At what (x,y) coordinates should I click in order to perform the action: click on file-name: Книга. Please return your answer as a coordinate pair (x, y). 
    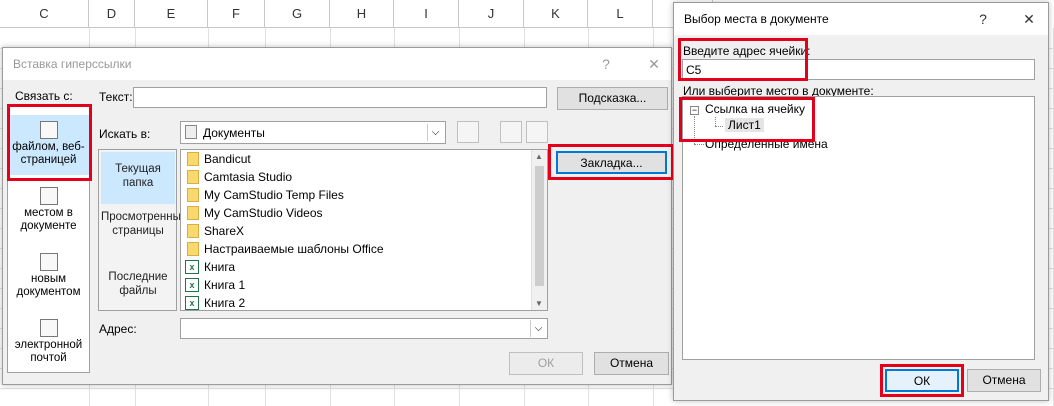
    Looking at the image, I should click on (220, 267).